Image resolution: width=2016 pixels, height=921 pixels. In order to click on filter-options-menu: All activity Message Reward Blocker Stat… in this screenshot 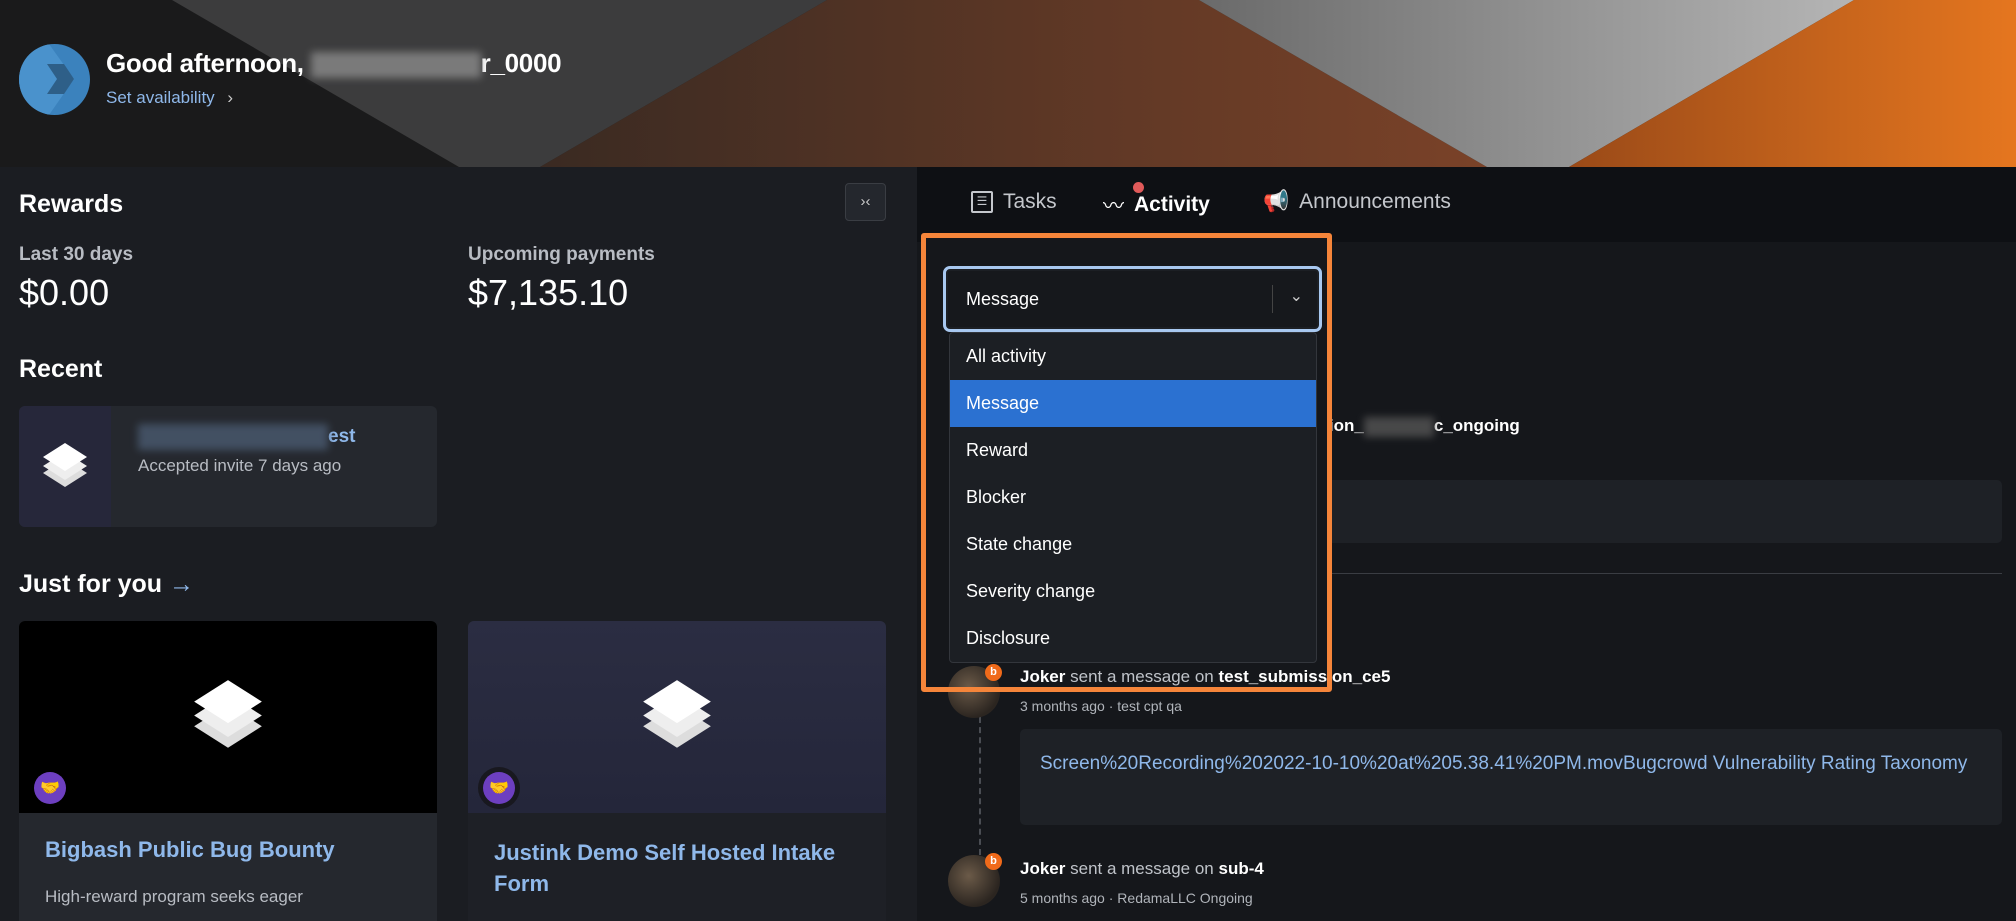, I will do `click(1133, 497)`.